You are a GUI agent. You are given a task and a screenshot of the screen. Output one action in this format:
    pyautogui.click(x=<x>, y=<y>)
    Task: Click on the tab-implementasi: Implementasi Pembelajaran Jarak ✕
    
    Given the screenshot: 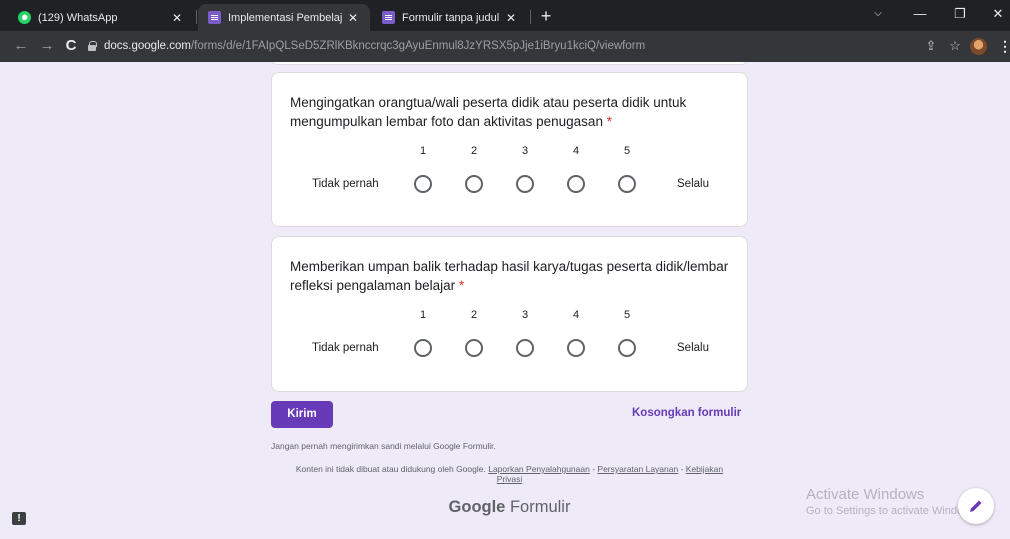 What is the action you would take?
    pyautogui.click(x=284, y=17)
    